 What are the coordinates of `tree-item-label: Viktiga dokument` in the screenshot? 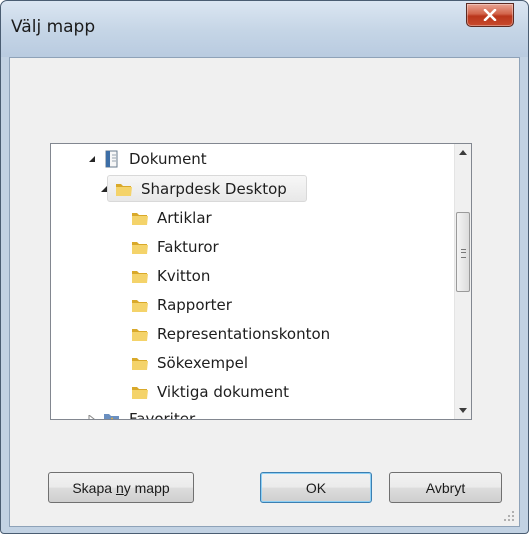 It's located at (223, 392).